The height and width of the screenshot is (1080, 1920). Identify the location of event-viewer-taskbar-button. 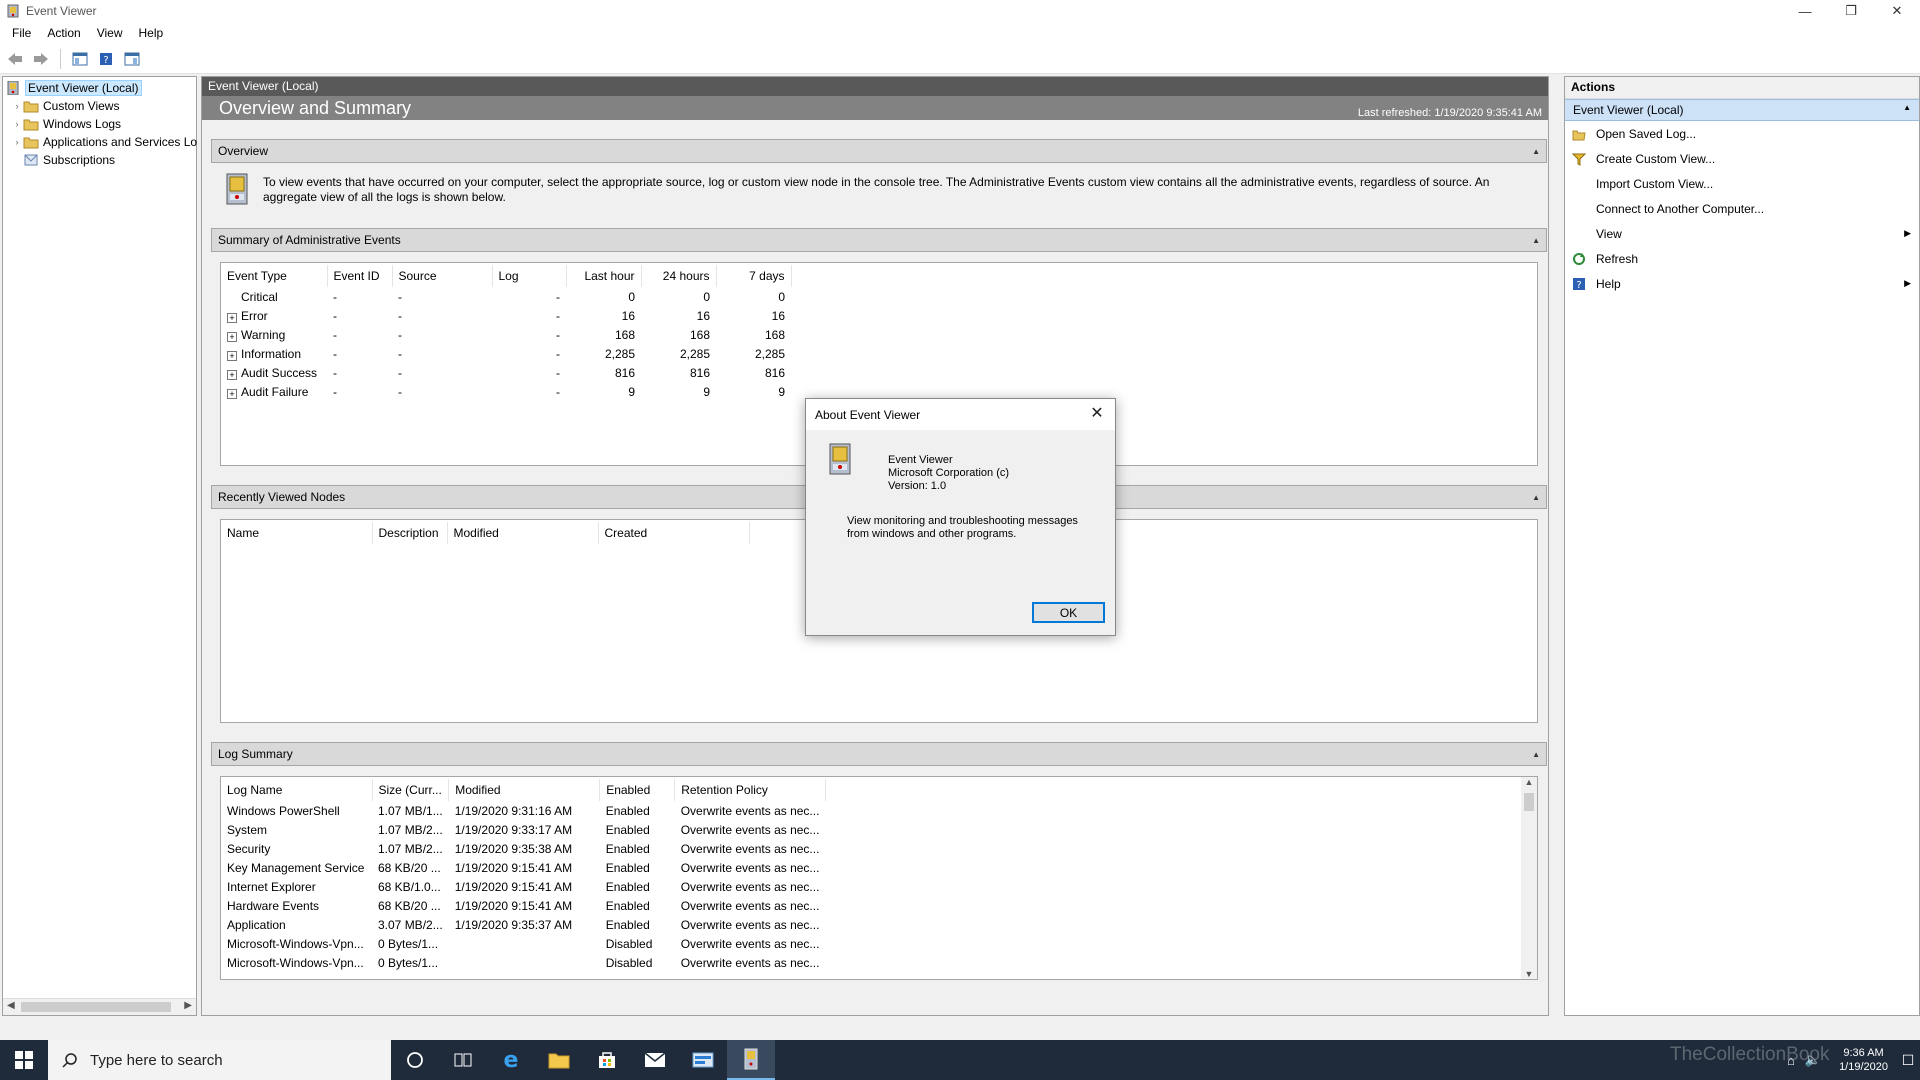
(751, 1060).